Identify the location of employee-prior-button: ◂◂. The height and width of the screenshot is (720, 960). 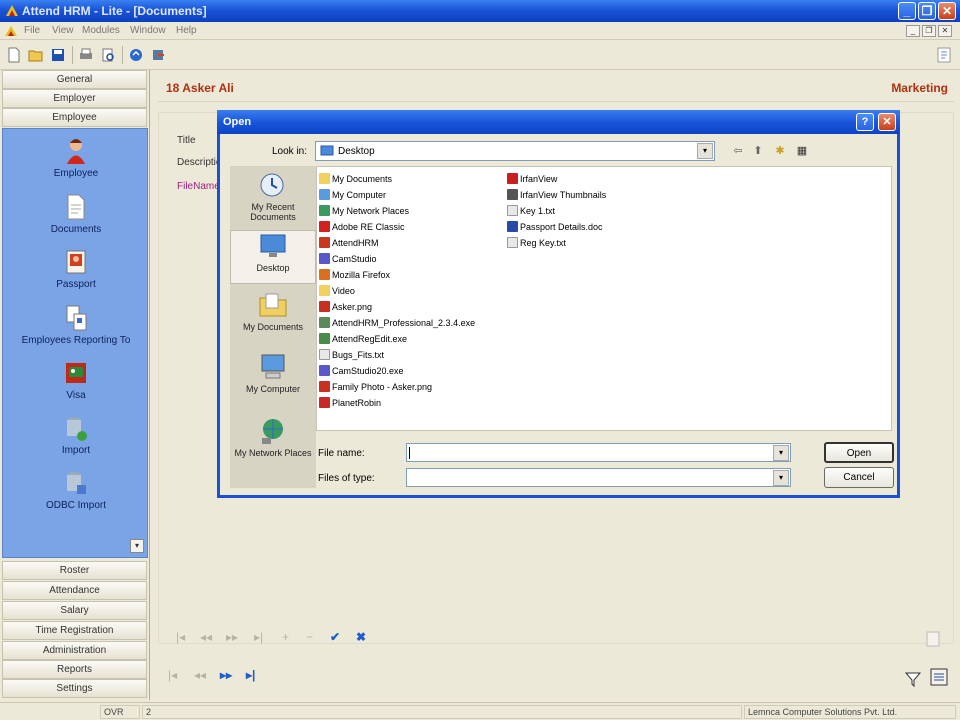
(200, 675).